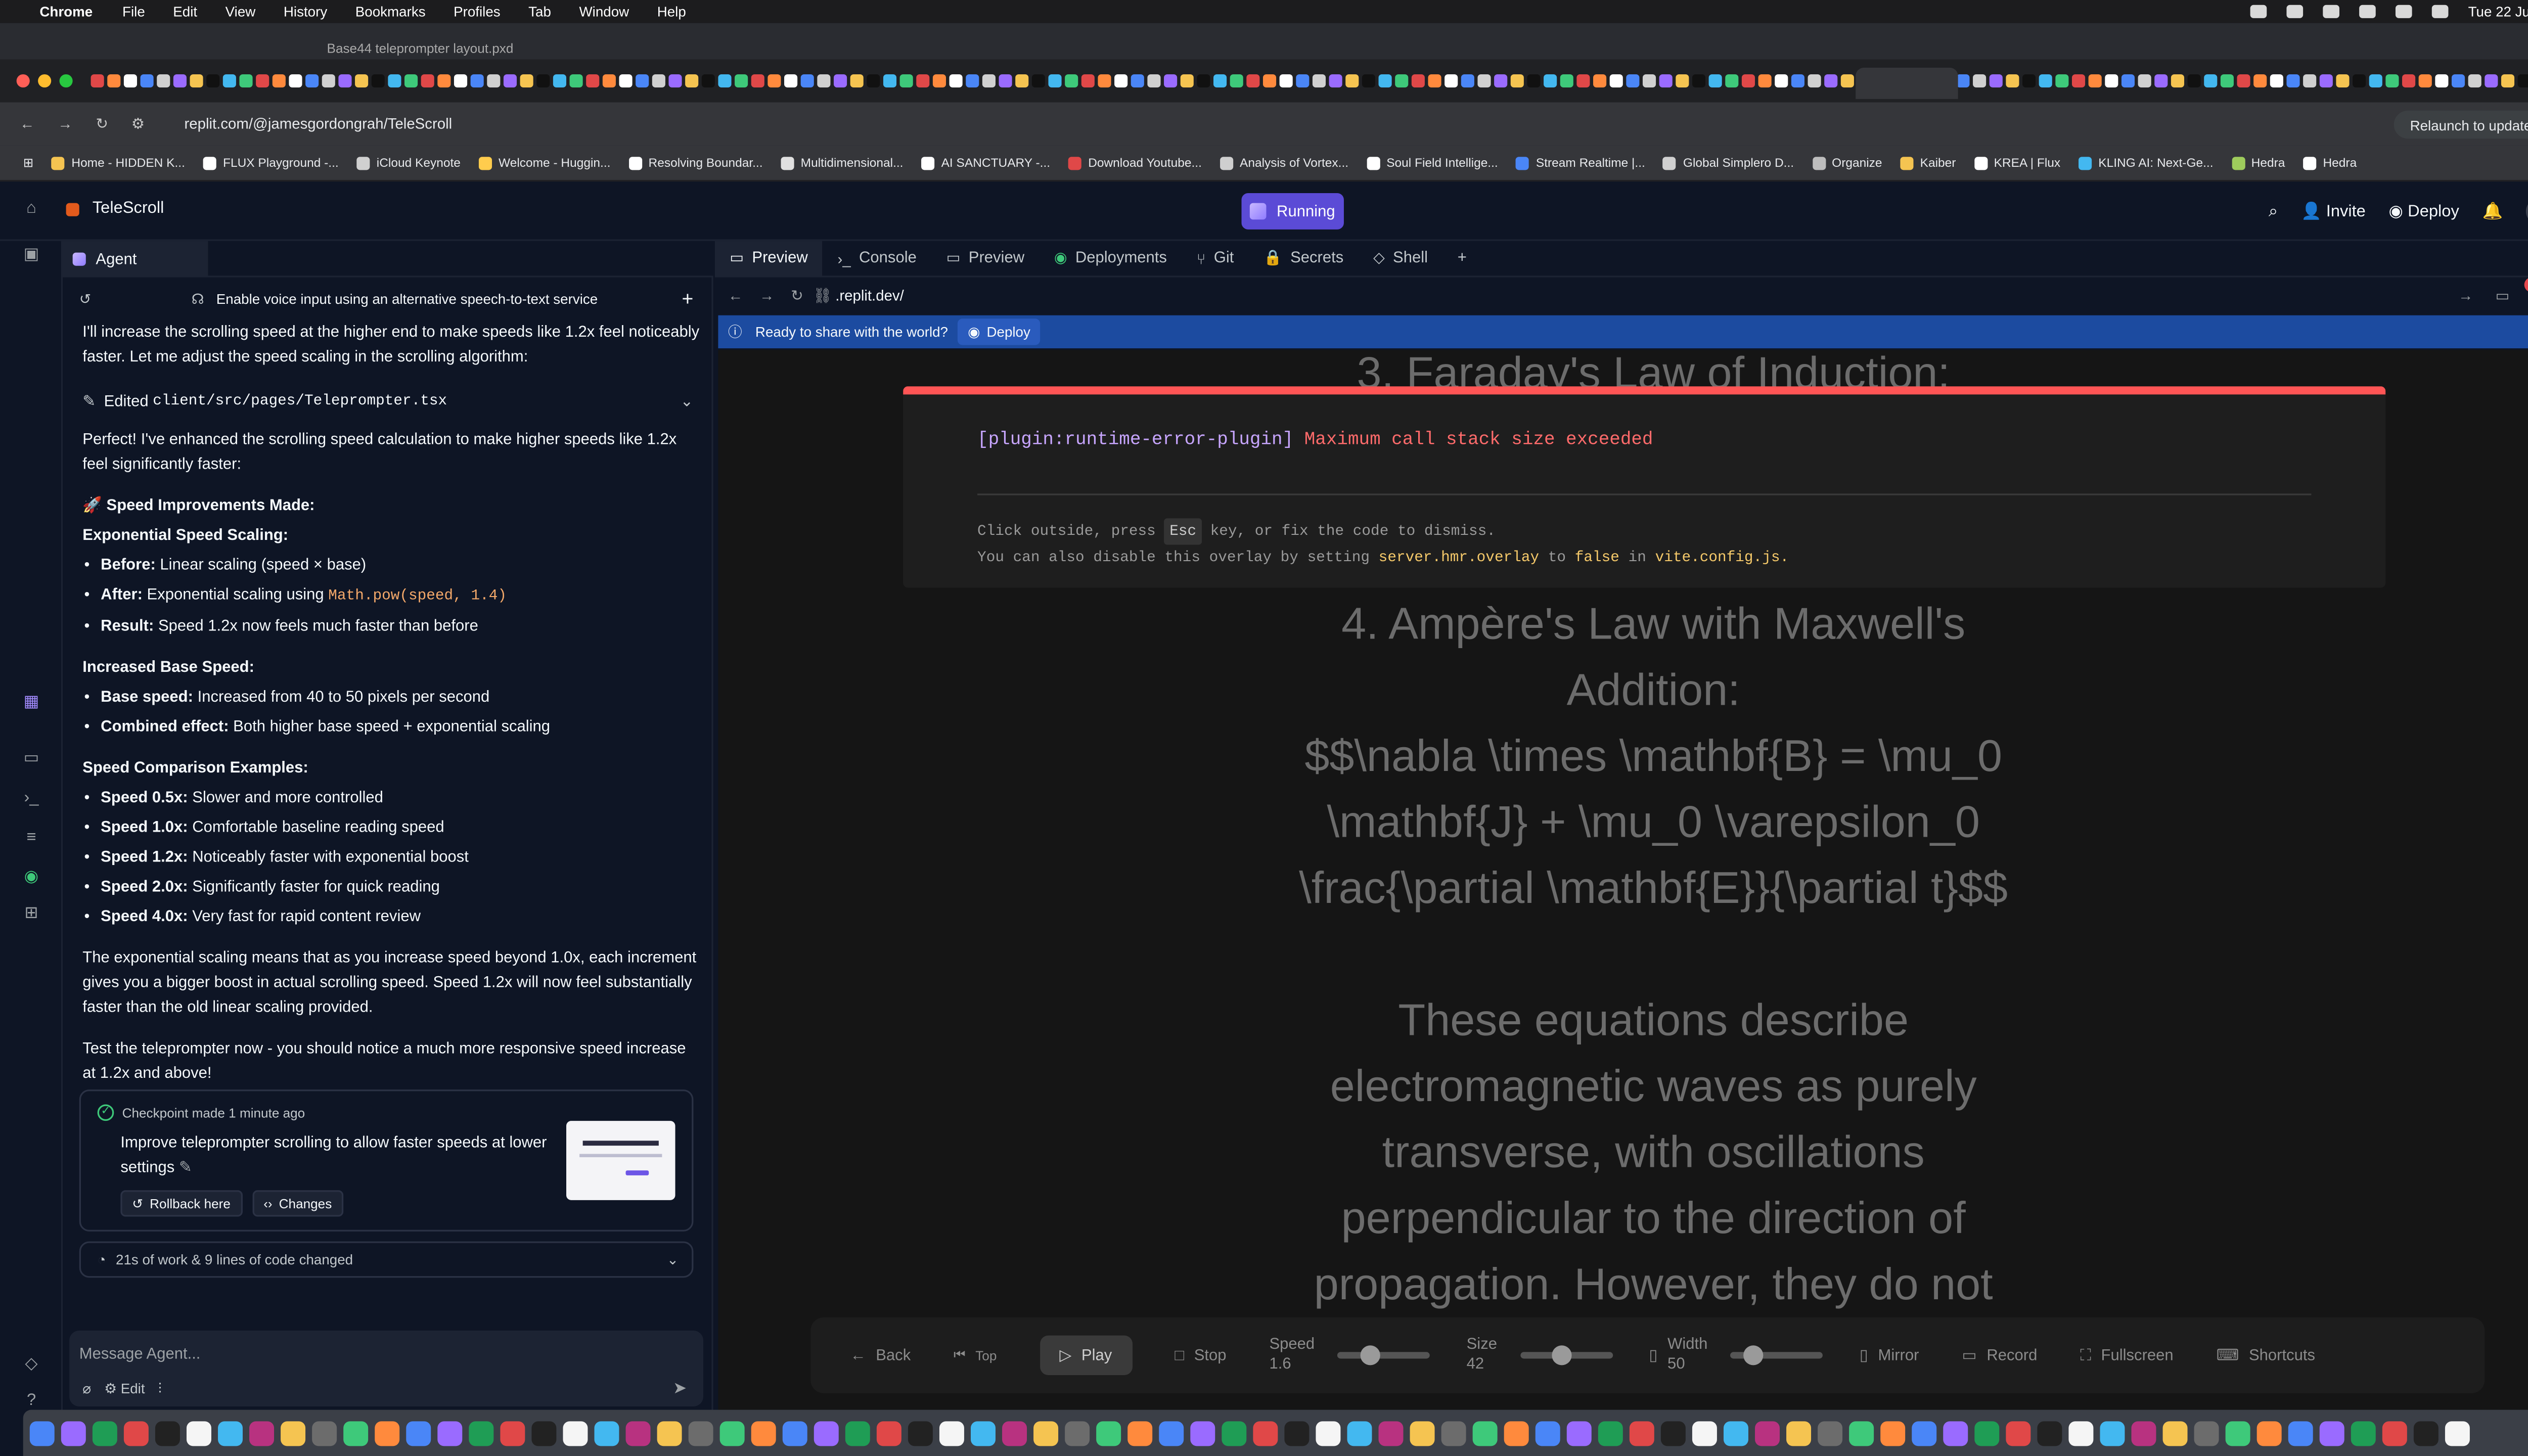 The height and width of the screenshot is (1456, 2528). I want to click on mirror-button: ▯ Mirror, so click(1890, 1355).